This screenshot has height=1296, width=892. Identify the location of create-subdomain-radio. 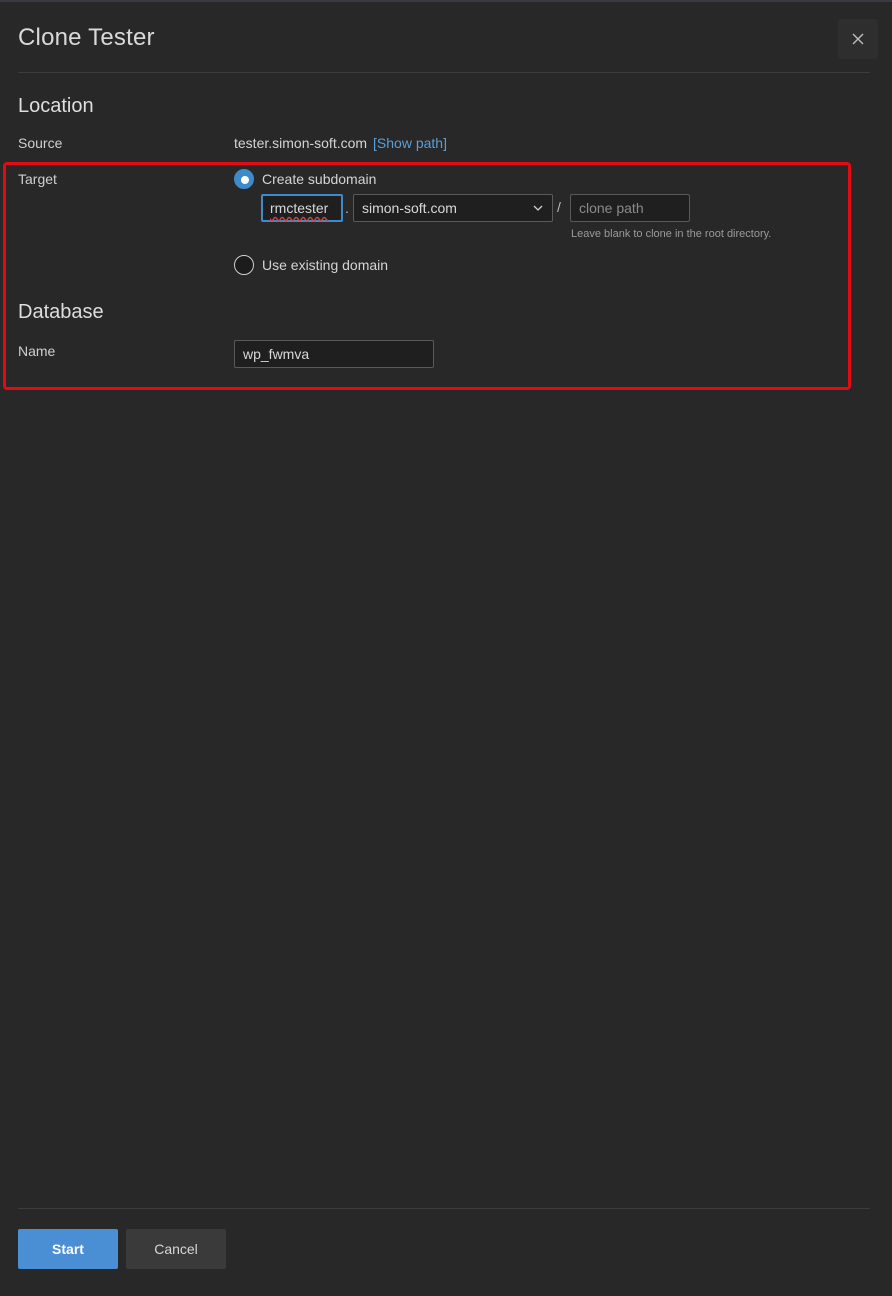
(244, 179).